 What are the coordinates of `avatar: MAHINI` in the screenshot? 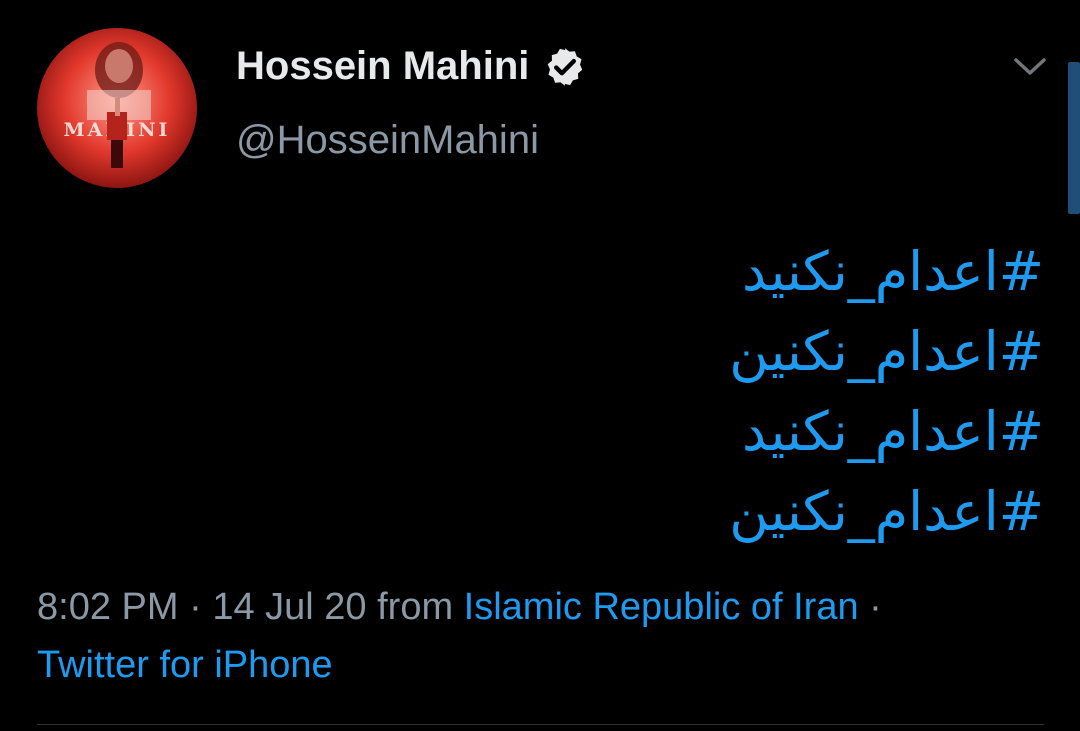 It's located at (117, 108).